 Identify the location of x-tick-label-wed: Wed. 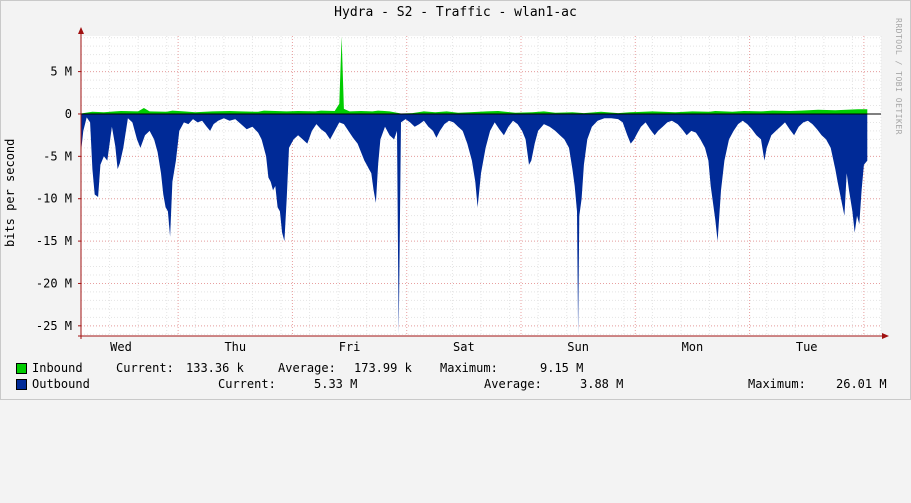
(121, 347).